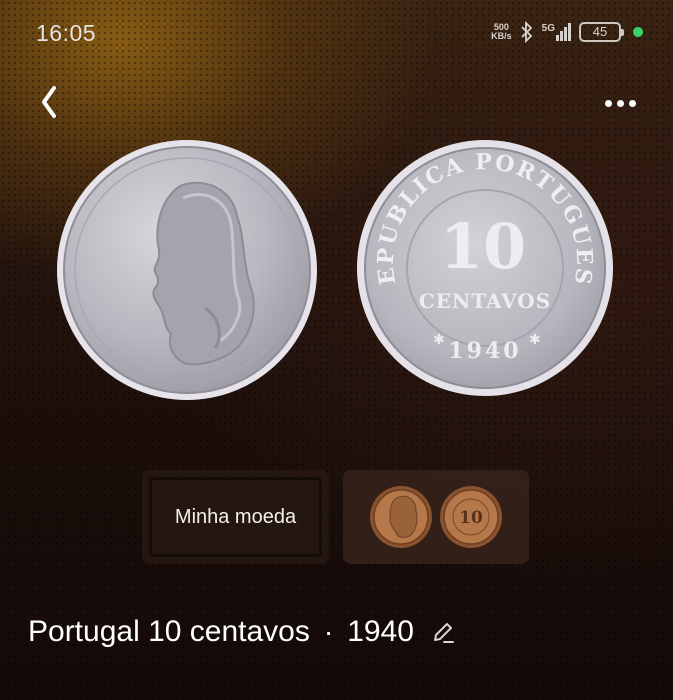  Describe the element at coordinates (608, 103) in the screenshot. I see `more-horizontal-icon` at that location.